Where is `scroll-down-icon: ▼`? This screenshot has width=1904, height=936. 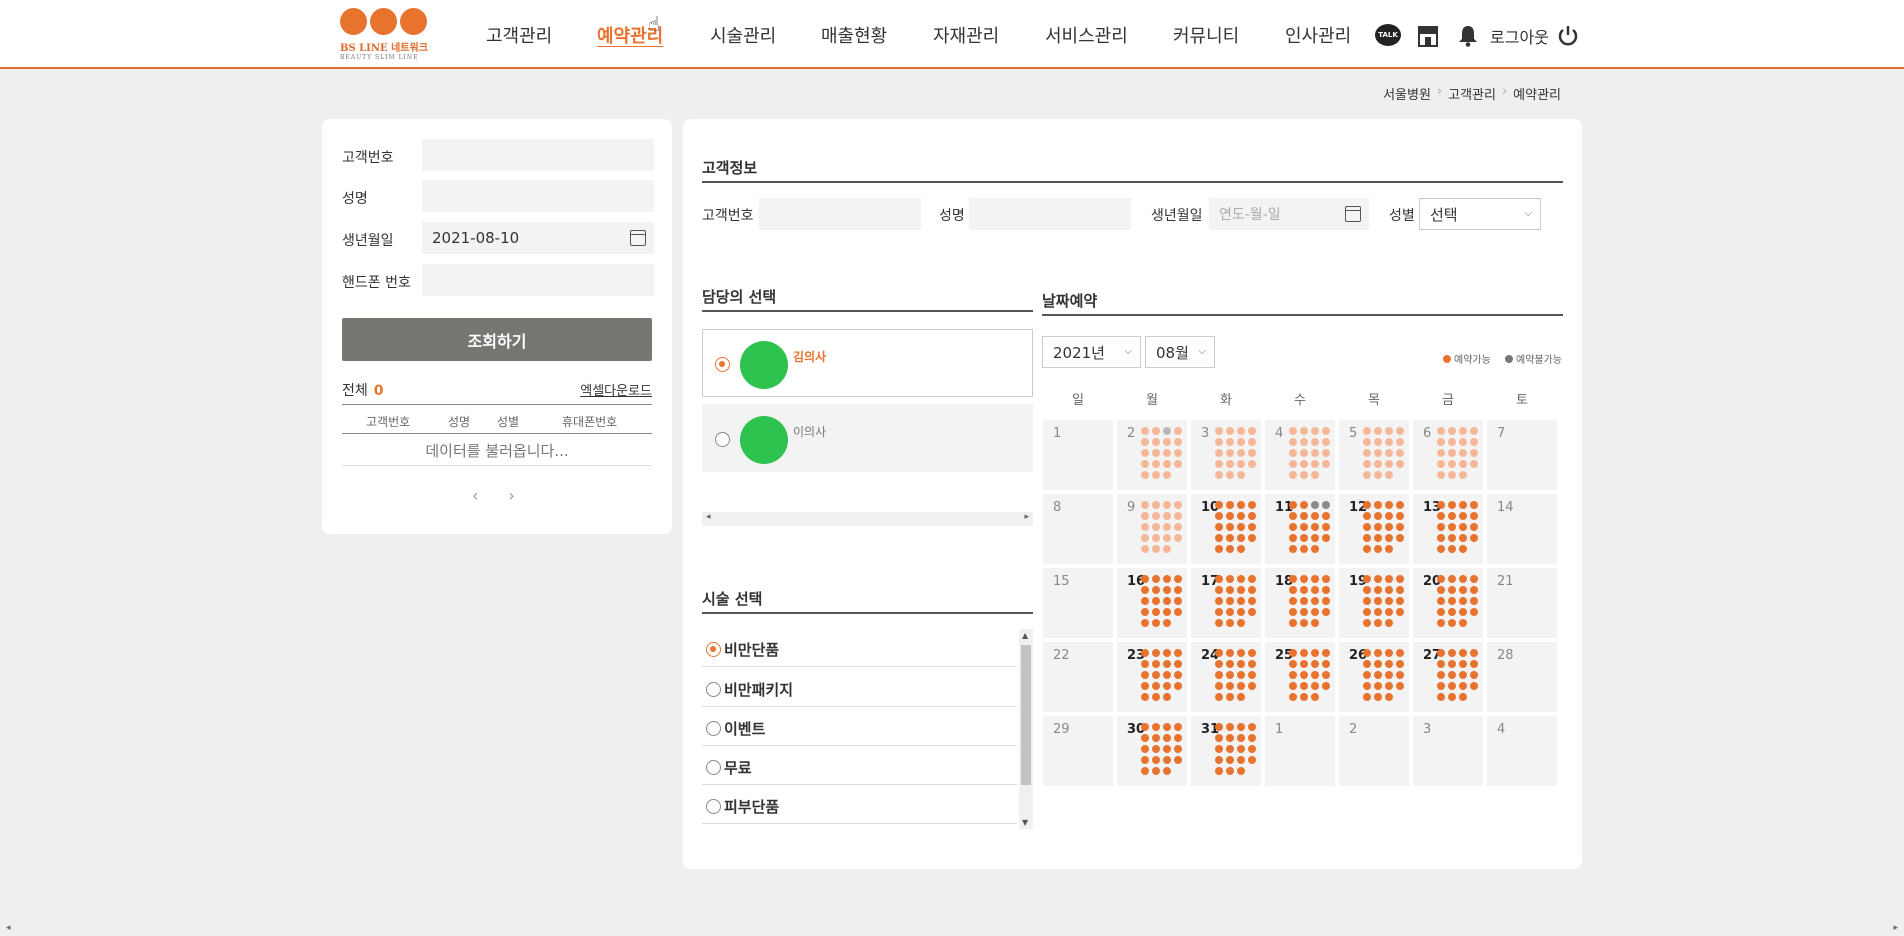 scroll-down-icon: ▼ is located at coordinates (1025, 822).